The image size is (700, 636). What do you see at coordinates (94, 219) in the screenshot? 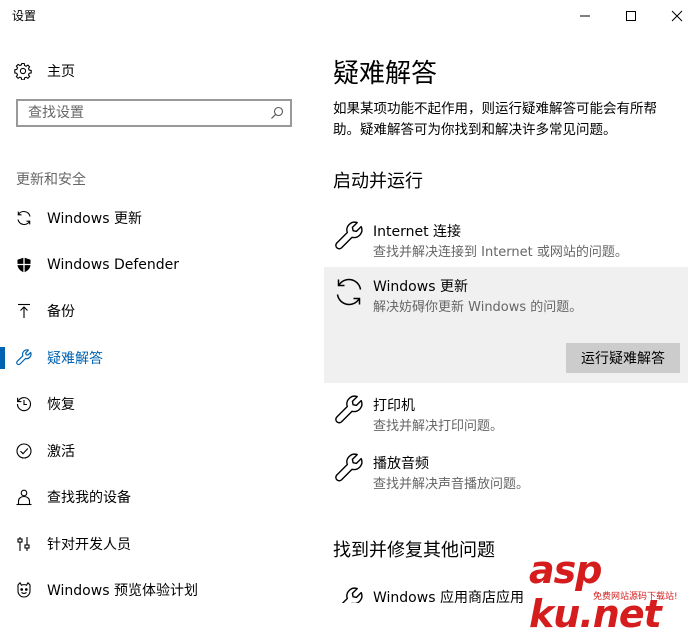
I see `sidebar-item-label: Windows 更新` at bounding box center [94, 219].